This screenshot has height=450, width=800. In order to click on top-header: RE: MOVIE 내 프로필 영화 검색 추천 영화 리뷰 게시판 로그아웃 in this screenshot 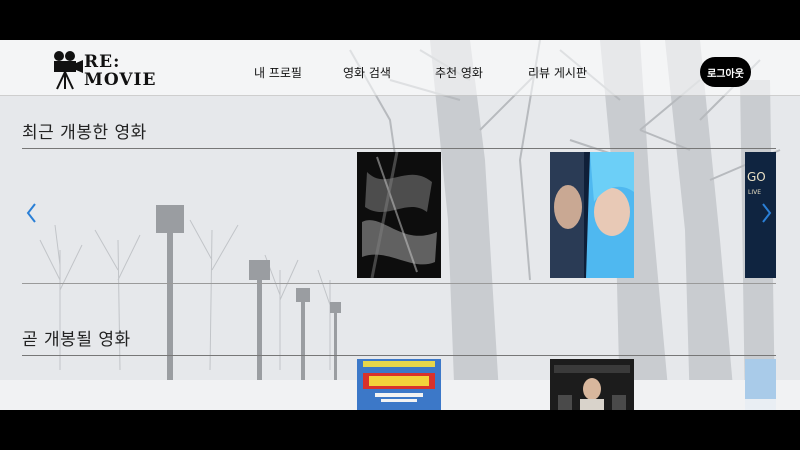, I will do `click(400, 68)`.